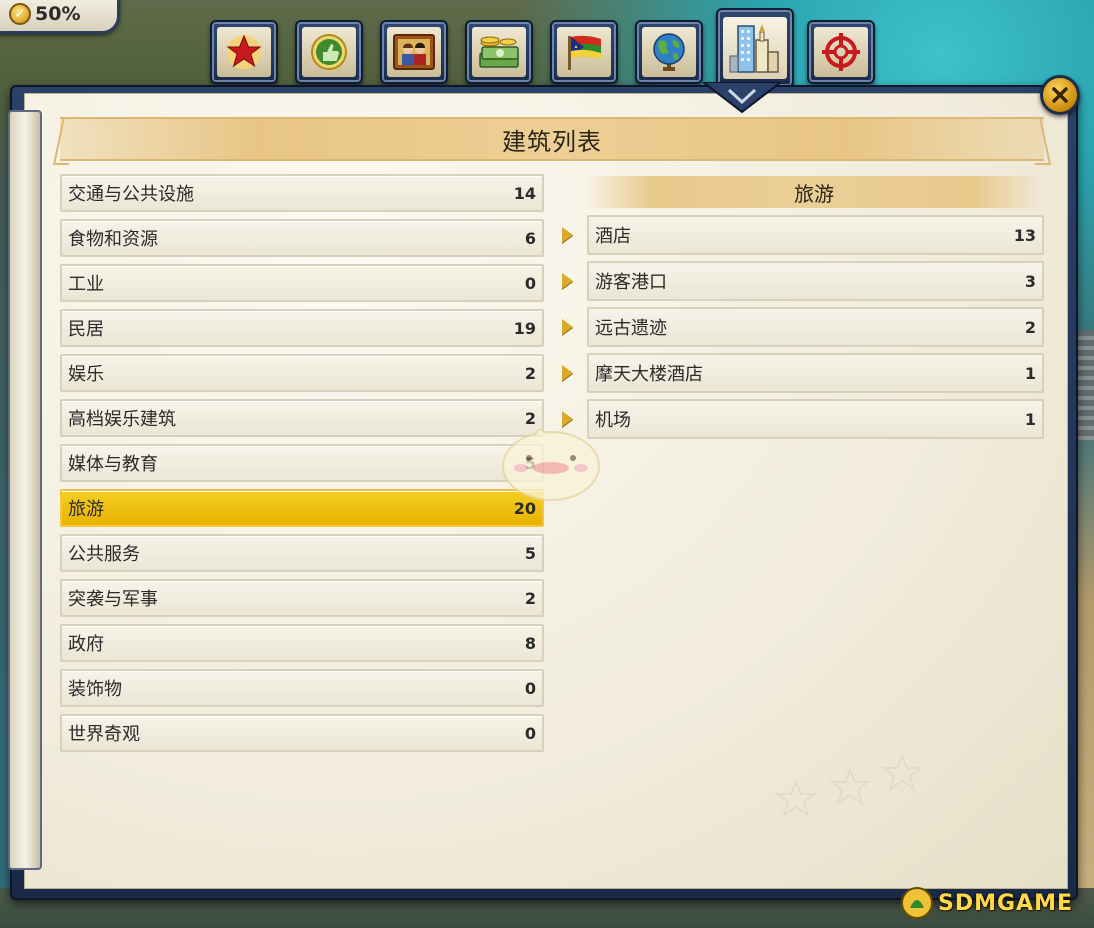  I want to click on mascot-watermark-icon, so click(551, 464).